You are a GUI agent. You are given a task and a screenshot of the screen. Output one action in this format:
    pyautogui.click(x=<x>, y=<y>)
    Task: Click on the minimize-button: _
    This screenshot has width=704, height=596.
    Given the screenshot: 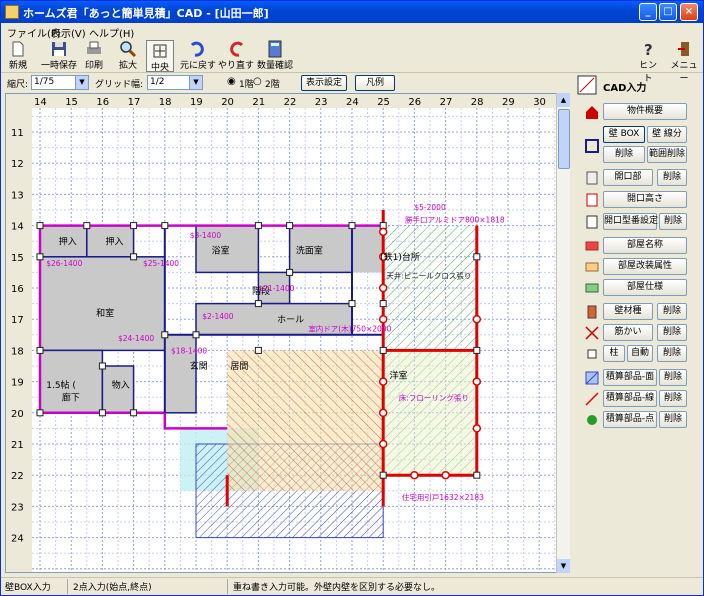 What is the action you would take?
    pyautogui.click(x=648, y=12)
    